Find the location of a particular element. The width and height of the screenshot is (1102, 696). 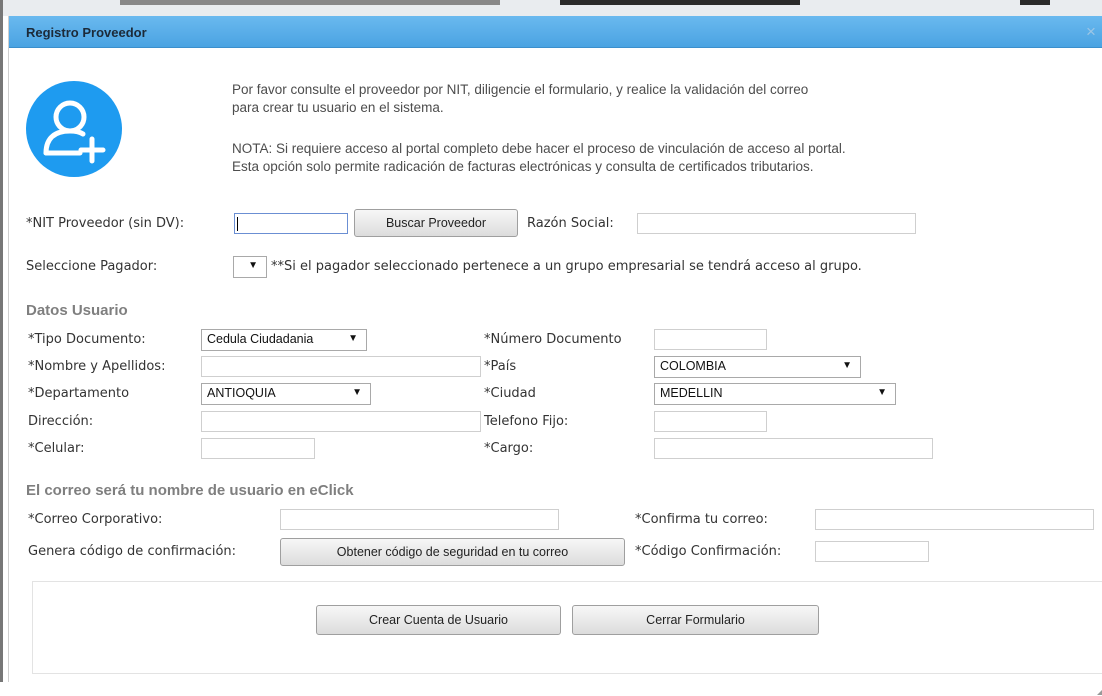

nit-label: *NIT Proveedor (sin DV): is located at coordinates (105, 223).